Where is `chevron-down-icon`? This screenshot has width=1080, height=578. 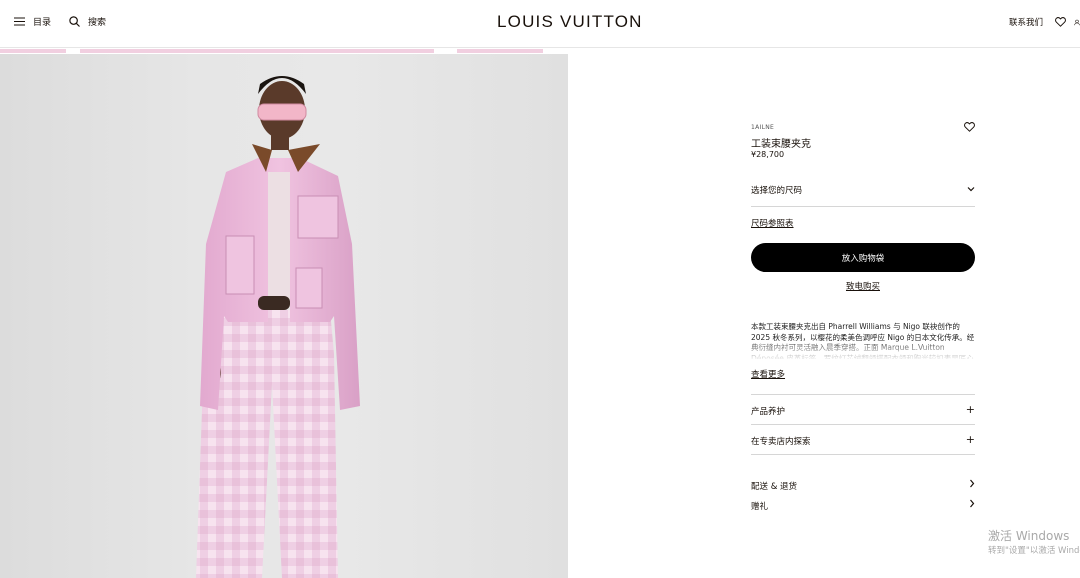
chevron-down-icon is located at coordinates (971, 189).